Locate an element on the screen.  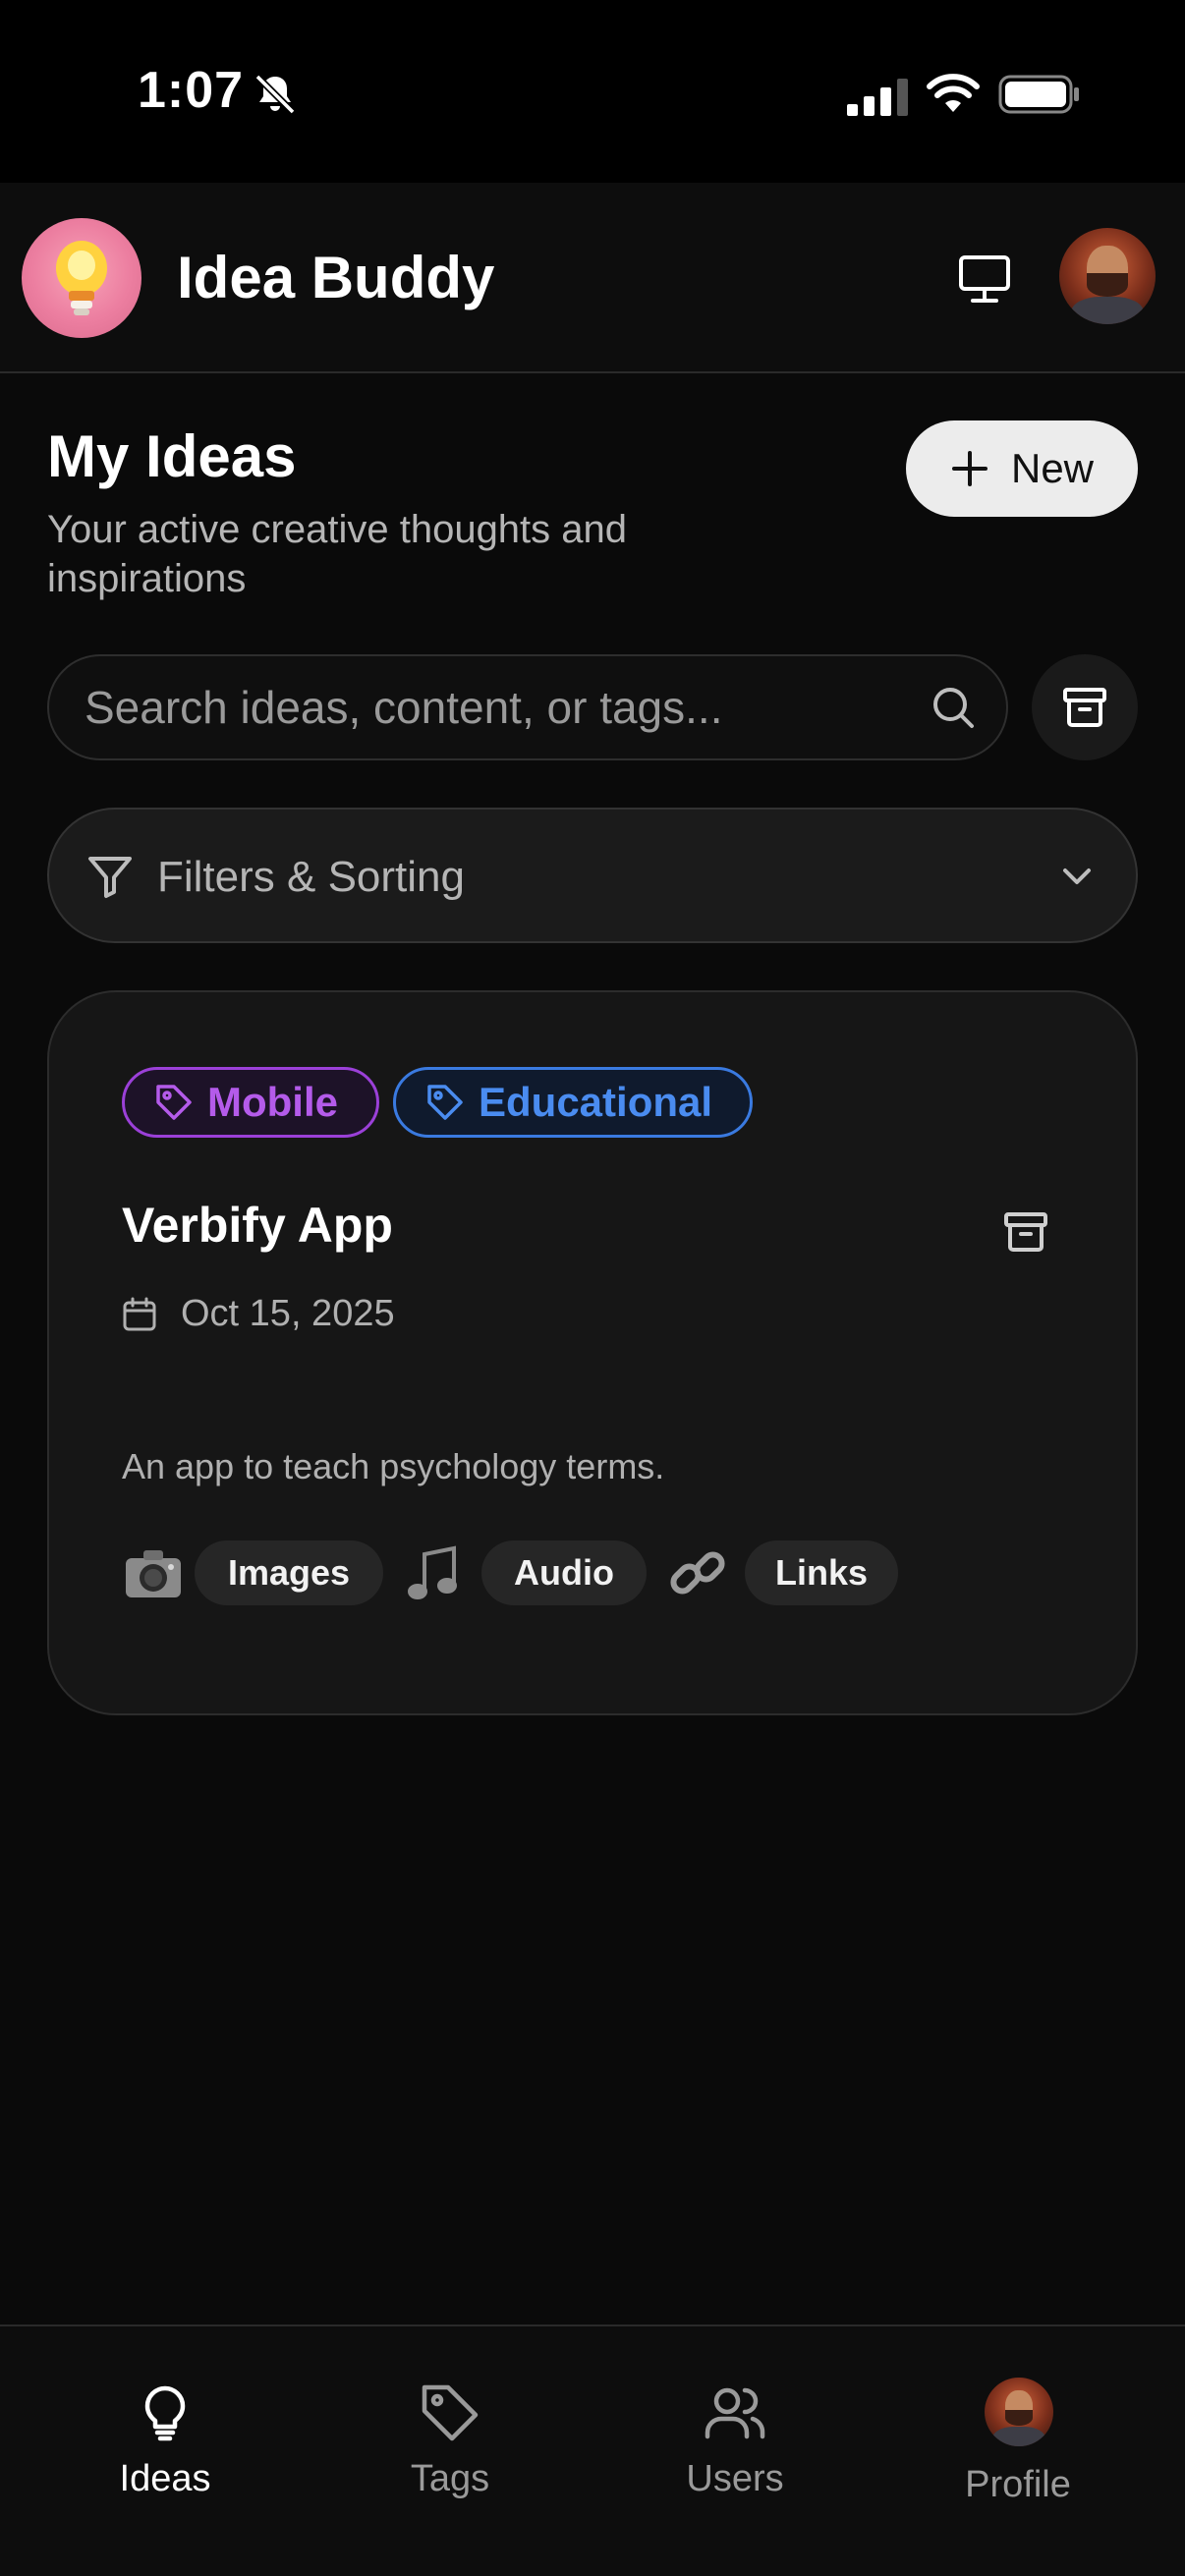
idea-title: Verbify App is located at coordinates (257, 1225).